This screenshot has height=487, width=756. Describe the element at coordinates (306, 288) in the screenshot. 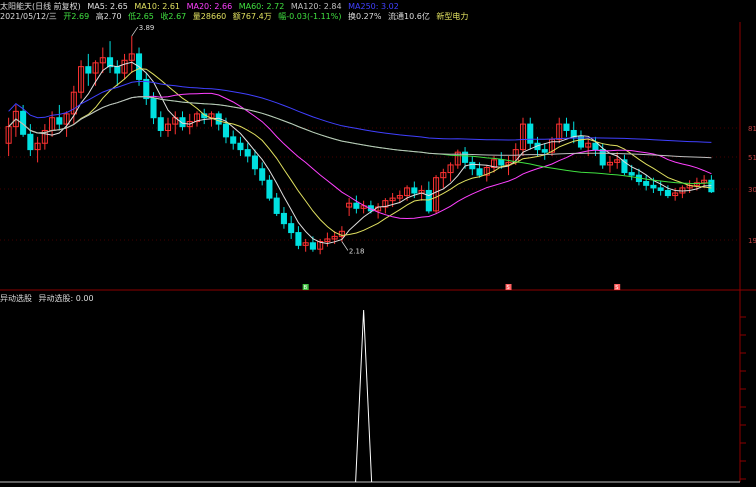

I see `signal-marker-label: B` at that location.